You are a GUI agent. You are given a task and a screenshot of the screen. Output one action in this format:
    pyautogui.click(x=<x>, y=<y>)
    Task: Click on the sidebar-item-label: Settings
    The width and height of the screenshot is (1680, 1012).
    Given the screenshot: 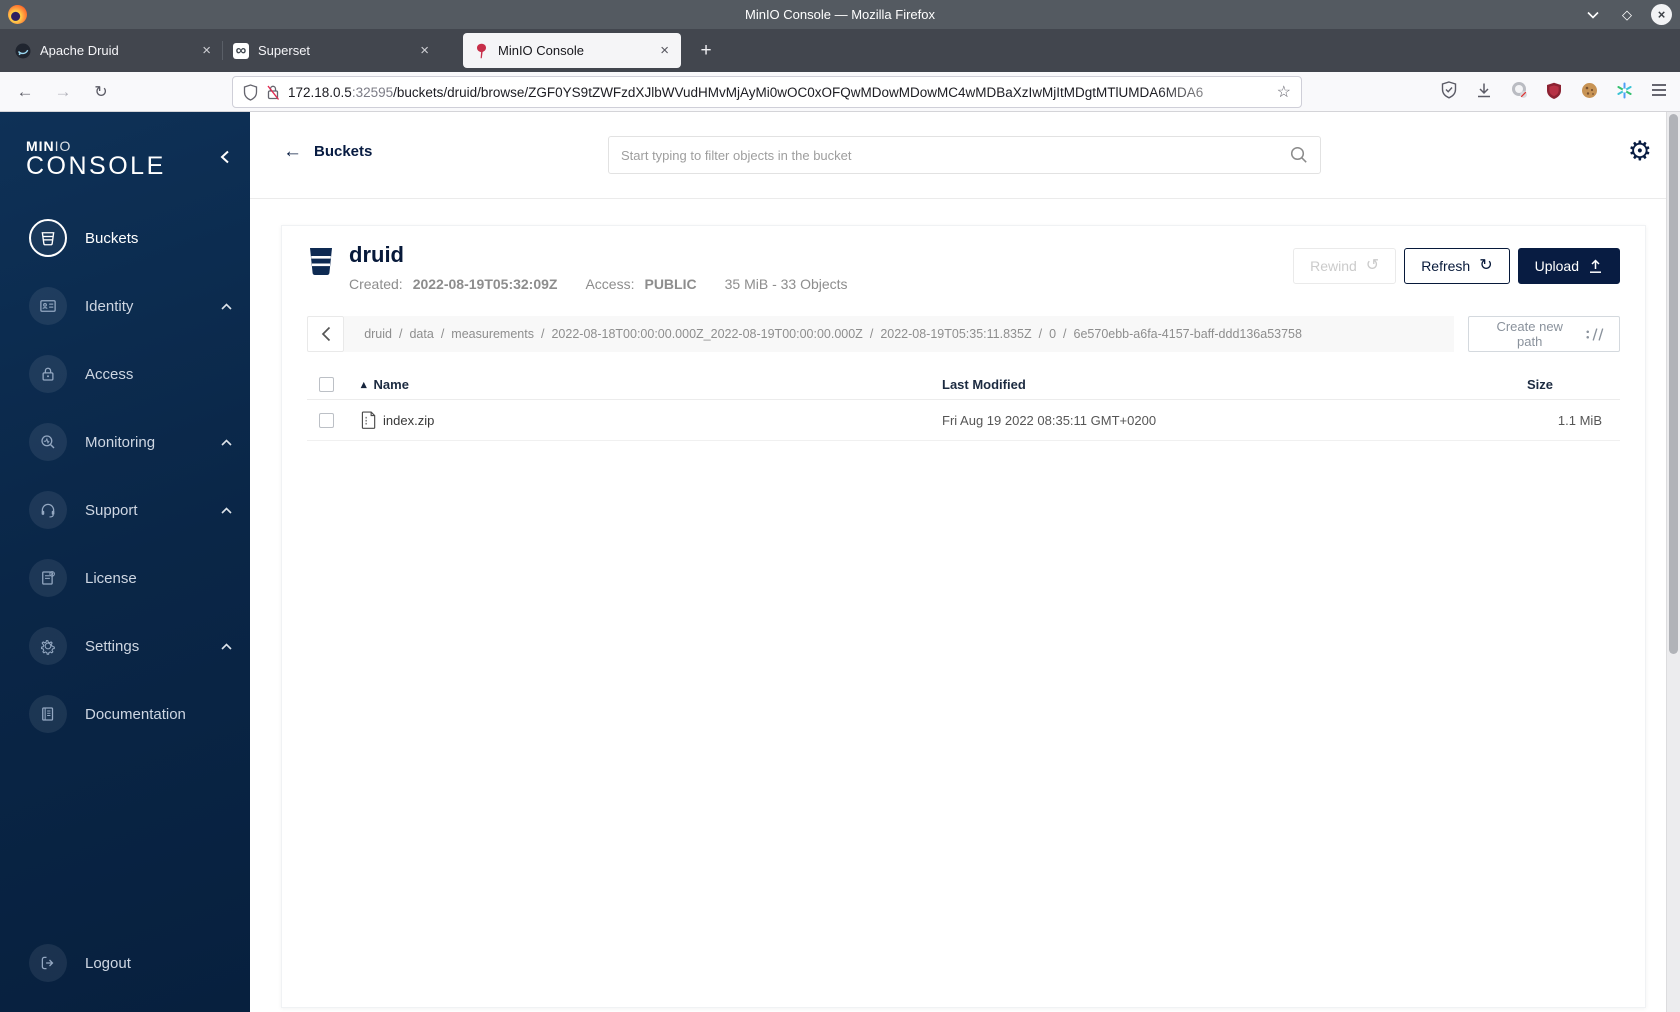 What is the action you would take?
    pyautogui.click(x=112, y=646)
    